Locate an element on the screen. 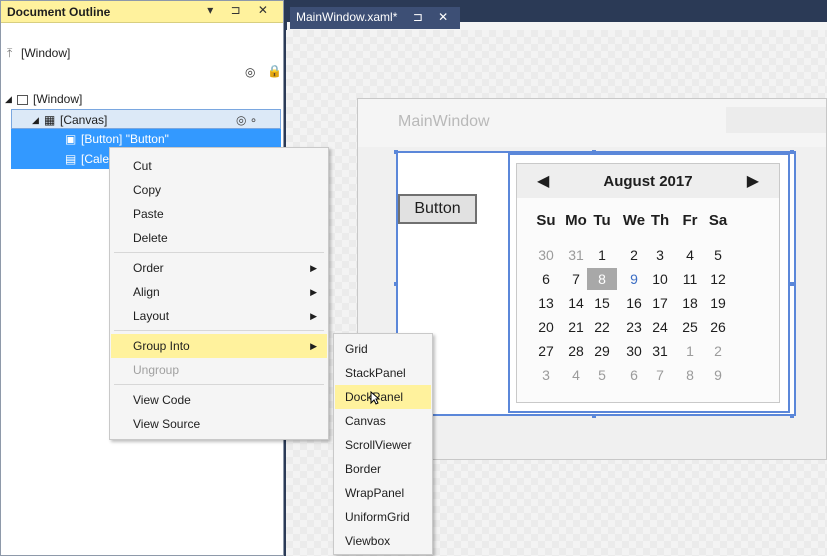  calendar-header: ◀ August 2017 ▶ is located at coordinates (648, 181).